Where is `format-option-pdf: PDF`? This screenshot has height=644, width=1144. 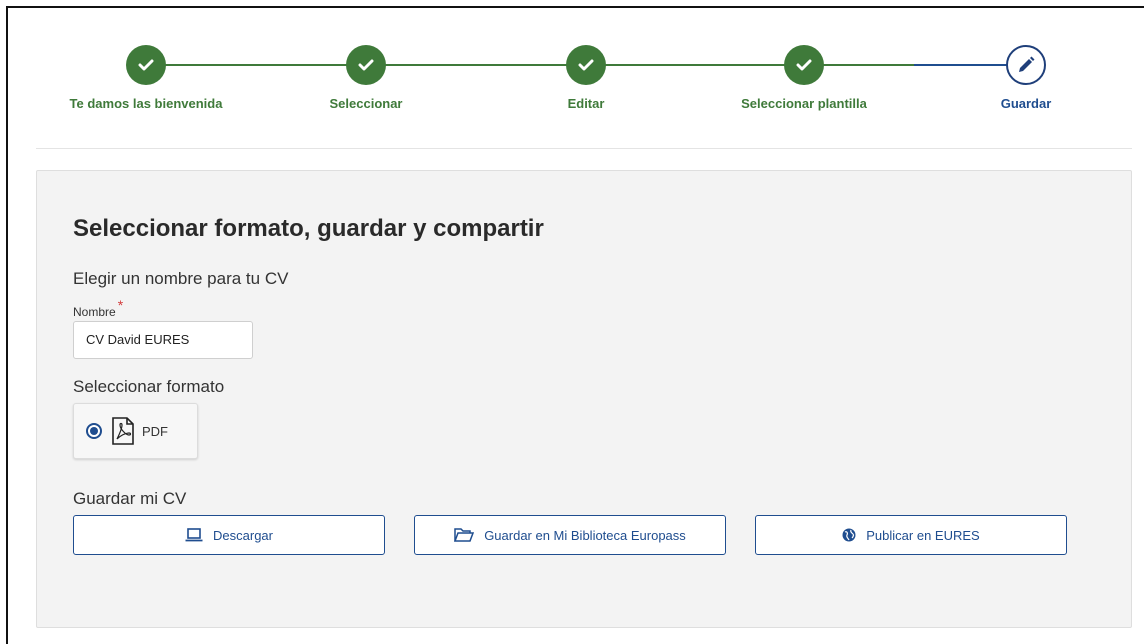 format-option-pdf: PDF is located at coordinates (135, 431).